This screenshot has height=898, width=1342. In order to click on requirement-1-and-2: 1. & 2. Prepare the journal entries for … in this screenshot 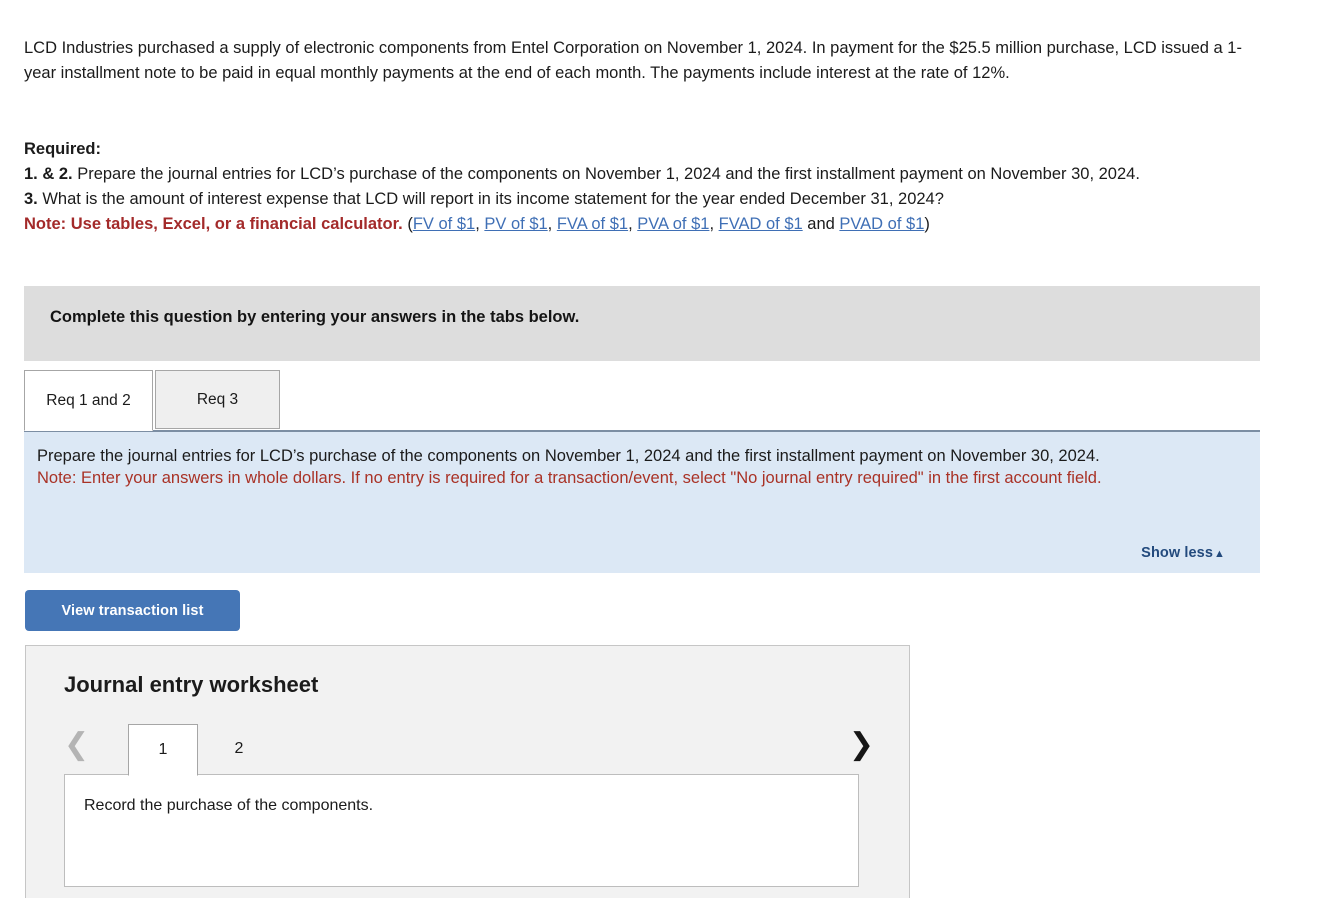, I will do `click(644, 174)`.